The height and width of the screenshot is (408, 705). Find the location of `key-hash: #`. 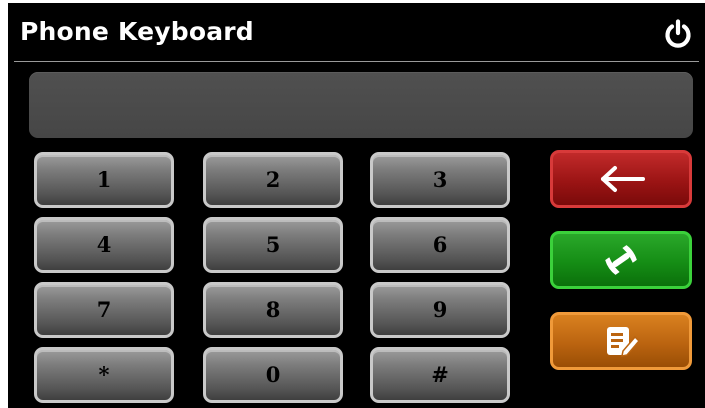

key-hash: # is located at coordinates (440, 375).